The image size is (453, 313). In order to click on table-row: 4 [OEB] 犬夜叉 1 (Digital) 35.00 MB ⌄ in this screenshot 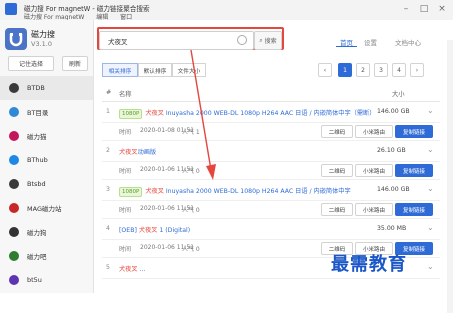, I will do `click(271, 229)`.